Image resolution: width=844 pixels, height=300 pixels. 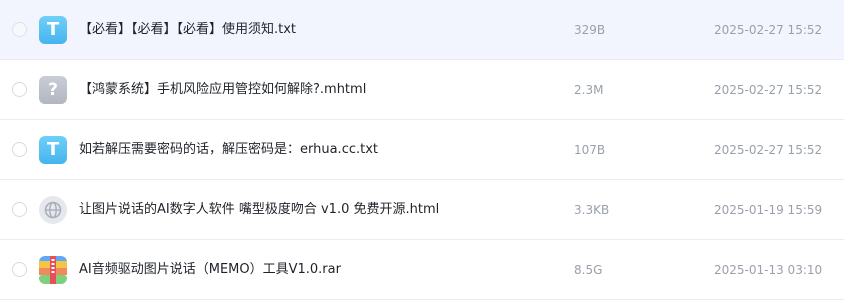 I want to click on file-size: 107B, so click(x=590, y=149).